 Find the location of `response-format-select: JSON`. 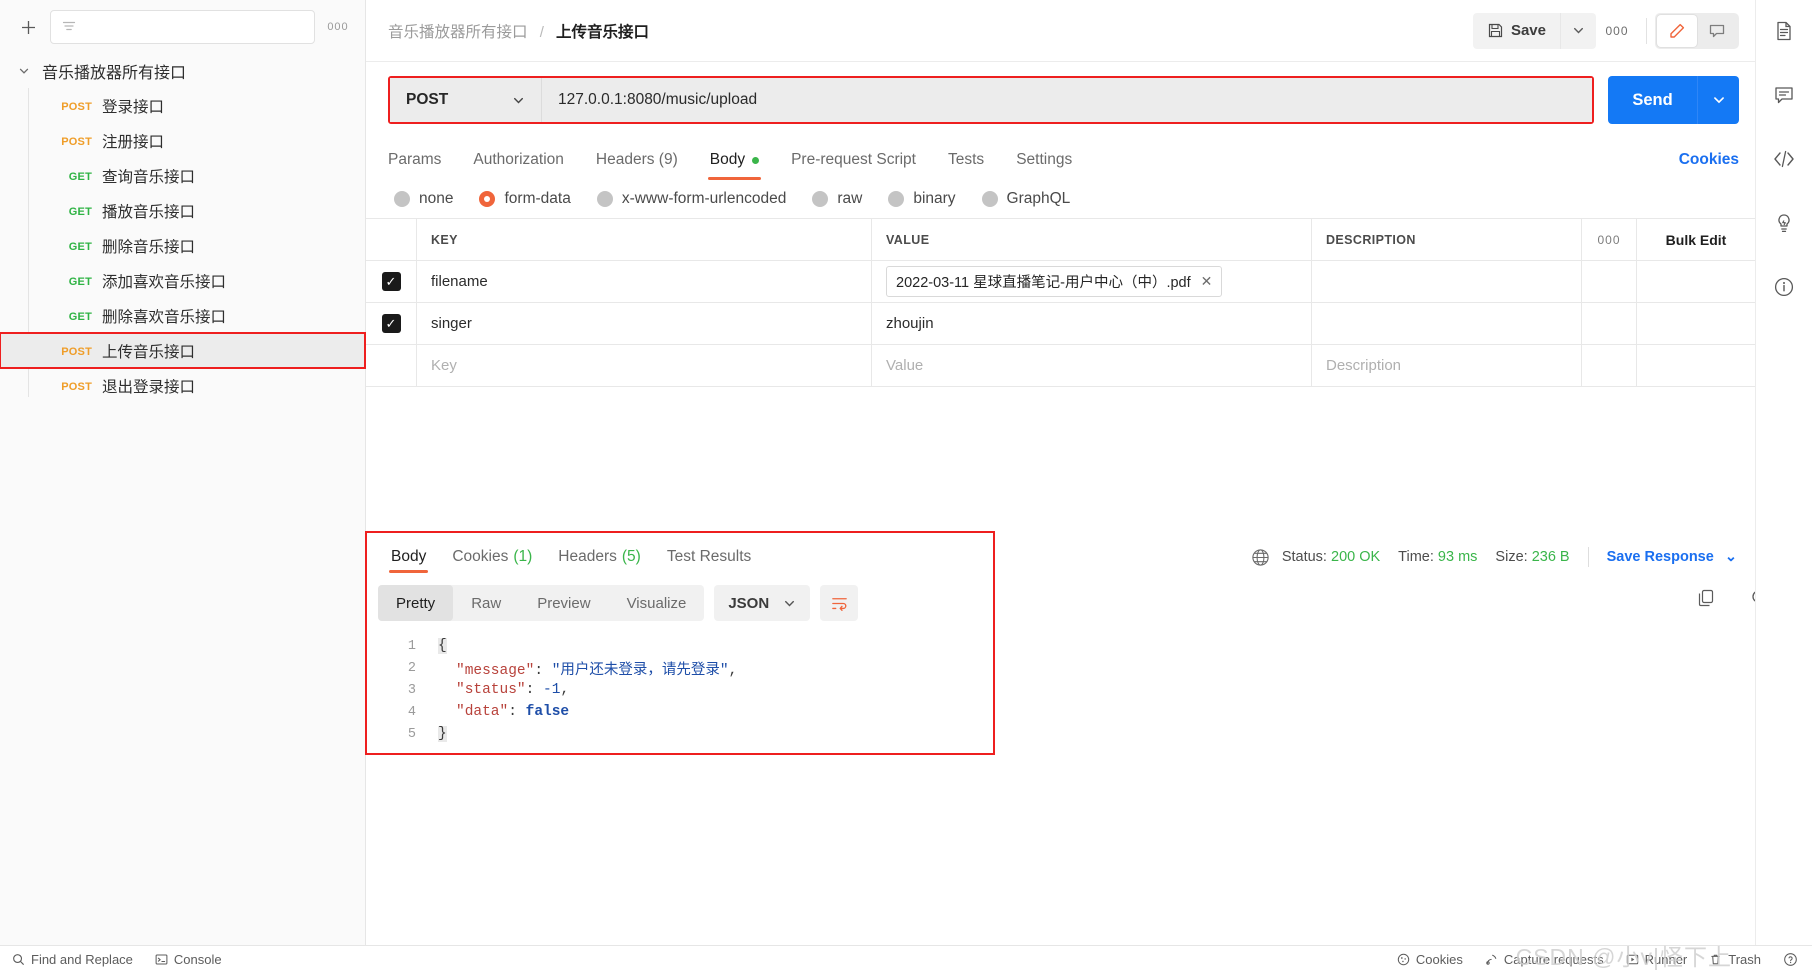

response-format-select: JSON is located at coordinates (762, 603).